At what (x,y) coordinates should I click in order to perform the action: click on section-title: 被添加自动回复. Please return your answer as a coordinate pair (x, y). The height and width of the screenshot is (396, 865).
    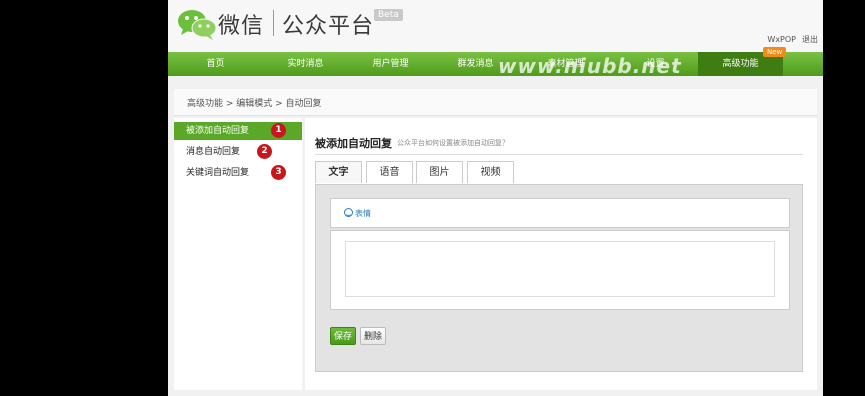
    Looking at the image, I should click on (353, 143).